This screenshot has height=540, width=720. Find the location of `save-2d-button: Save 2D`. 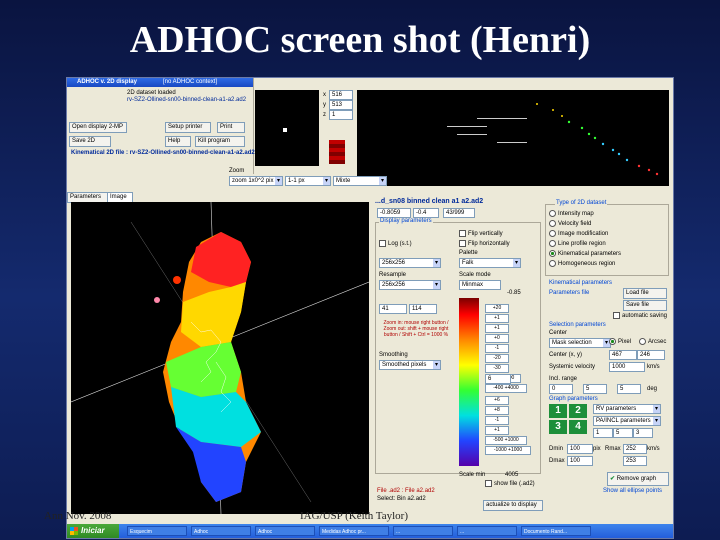

save-2d-button: Save 2D is located at coordinates (90, 141).